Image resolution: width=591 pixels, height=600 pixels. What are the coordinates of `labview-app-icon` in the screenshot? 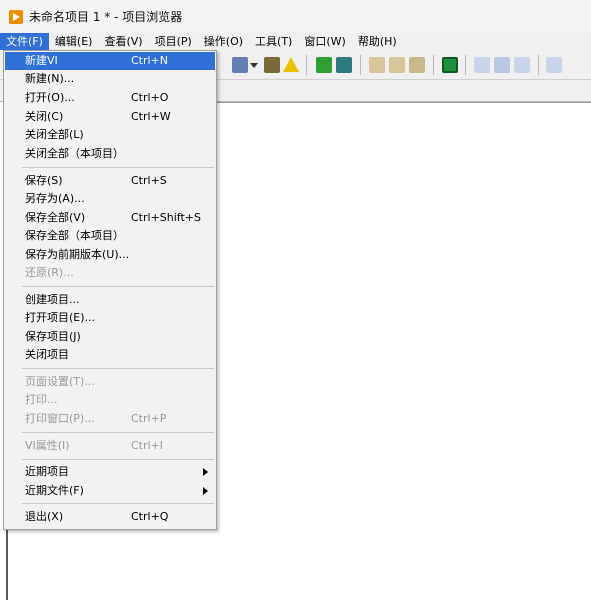 It's located at (16, 16).